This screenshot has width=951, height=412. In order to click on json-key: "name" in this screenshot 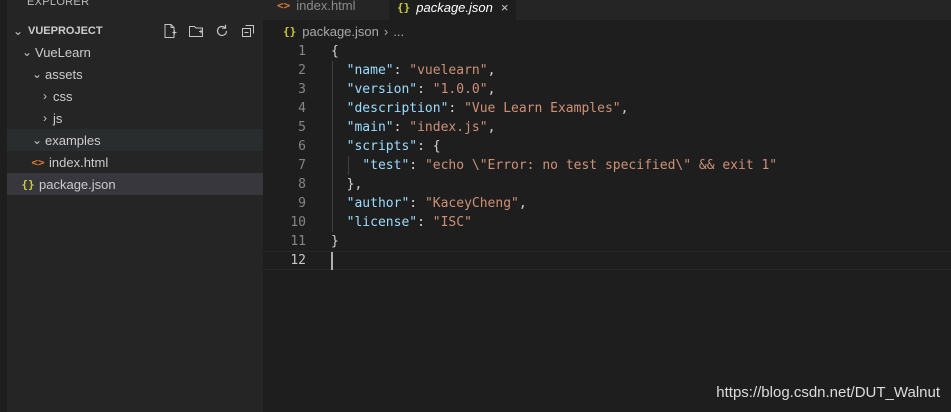, I will do `click(370, 70)`.